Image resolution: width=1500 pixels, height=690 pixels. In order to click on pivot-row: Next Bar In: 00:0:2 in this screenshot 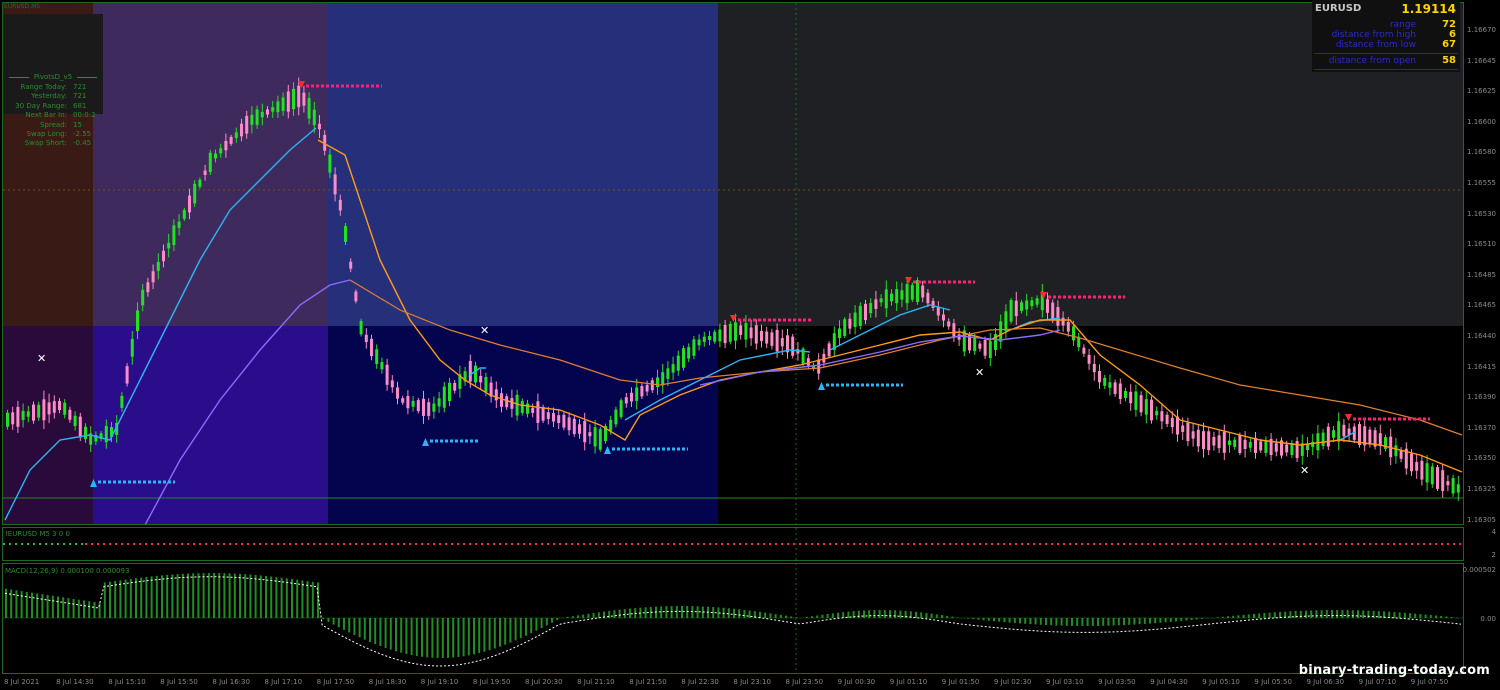, I will do `click(51, 115)`.